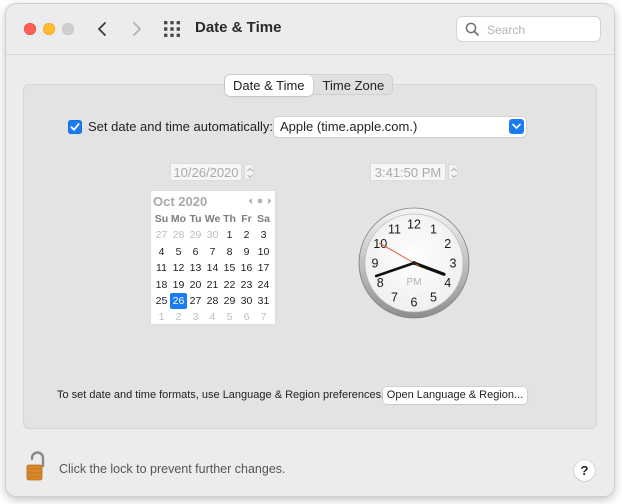 The height and width of the screenshot is (504, 622). I want to click on toolbar: Date & Time, so click(310, 29).